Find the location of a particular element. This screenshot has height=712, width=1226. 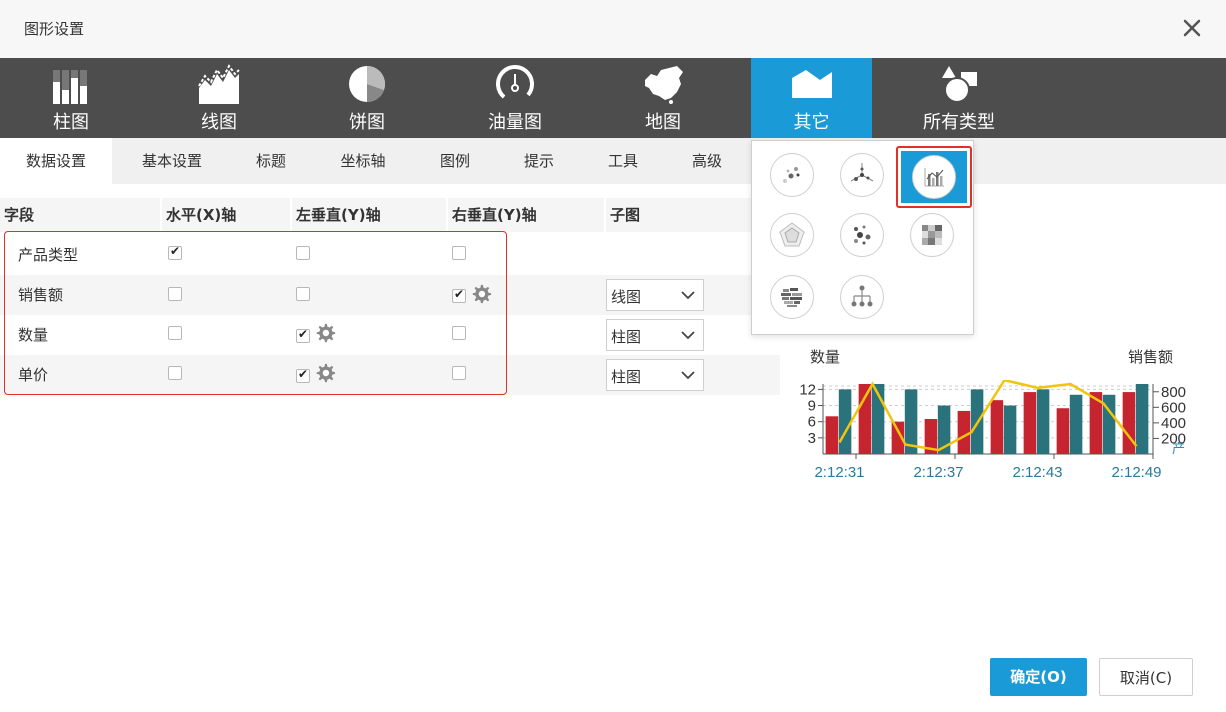

left-tick-label: 9 is located at coordinates (812, 406).